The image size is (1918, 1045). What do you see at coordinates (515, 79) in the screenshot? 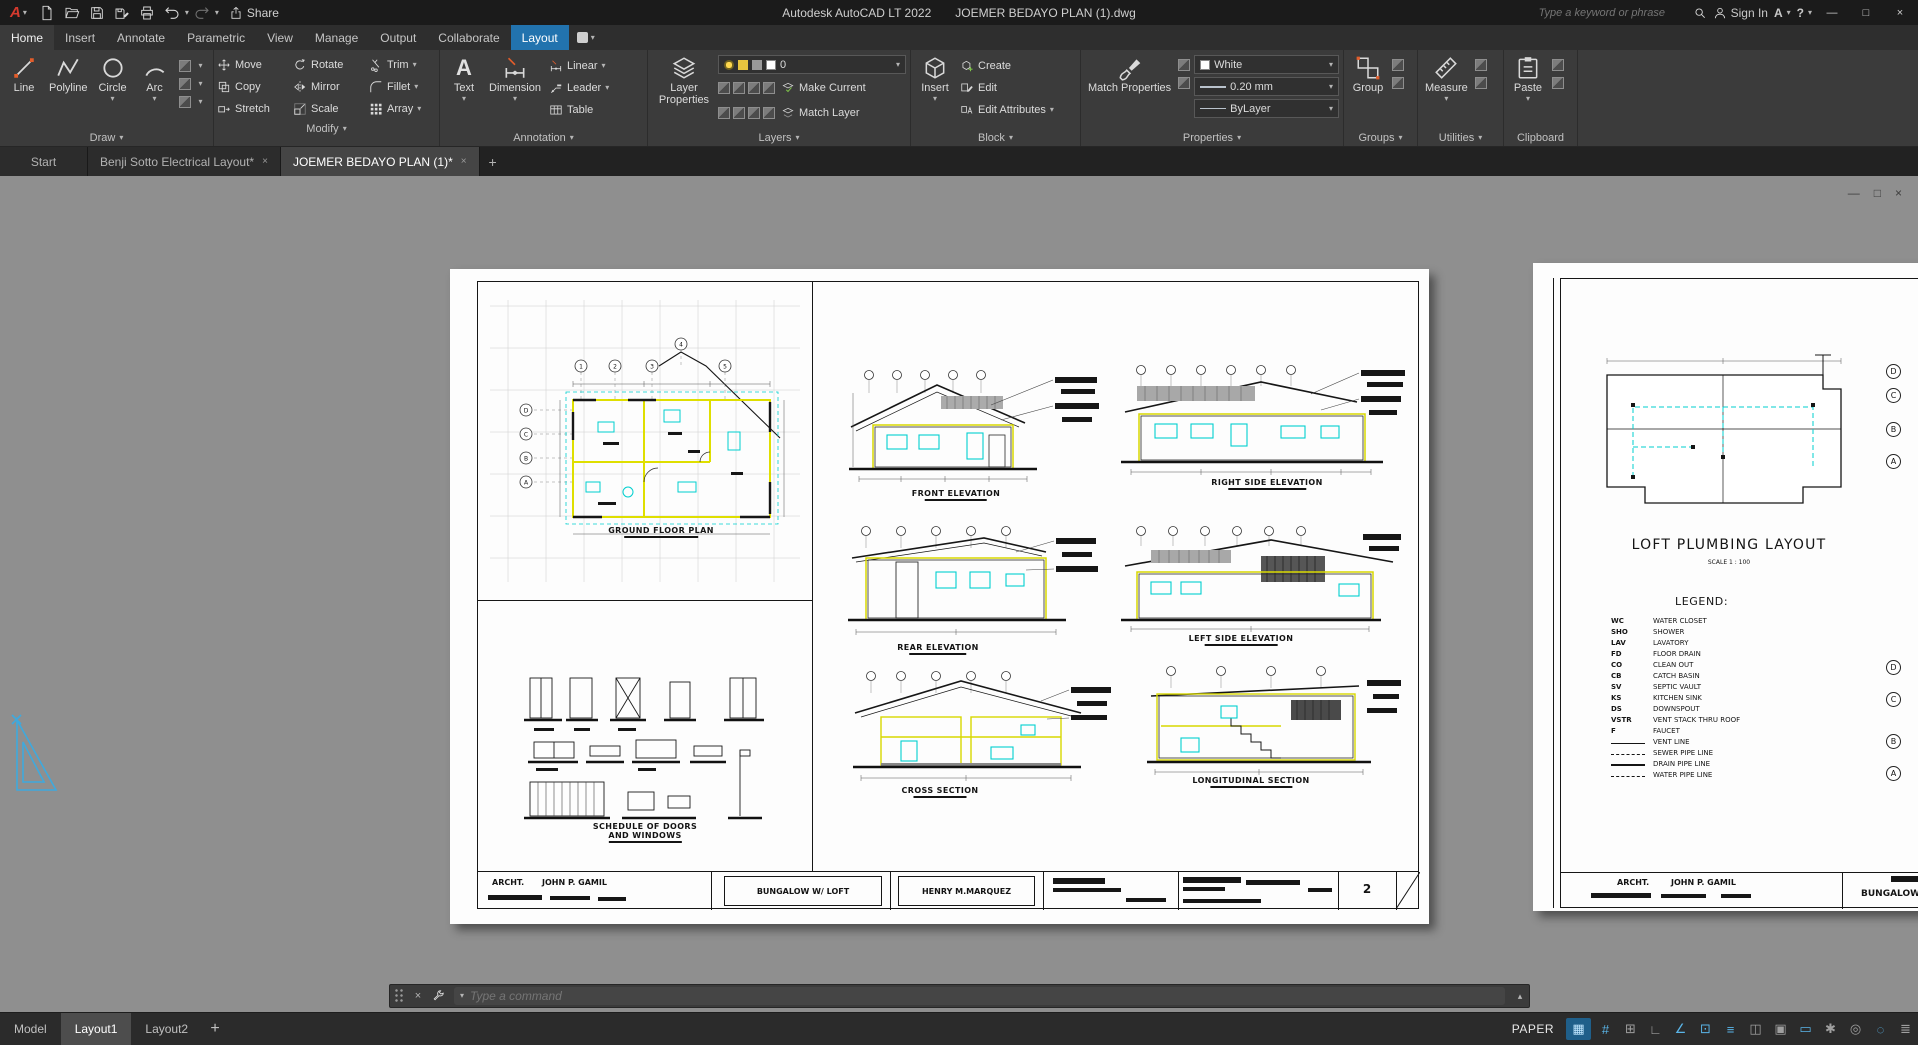
I see `dimension-button: Dimension ▾` at bounding box center [515, 79].